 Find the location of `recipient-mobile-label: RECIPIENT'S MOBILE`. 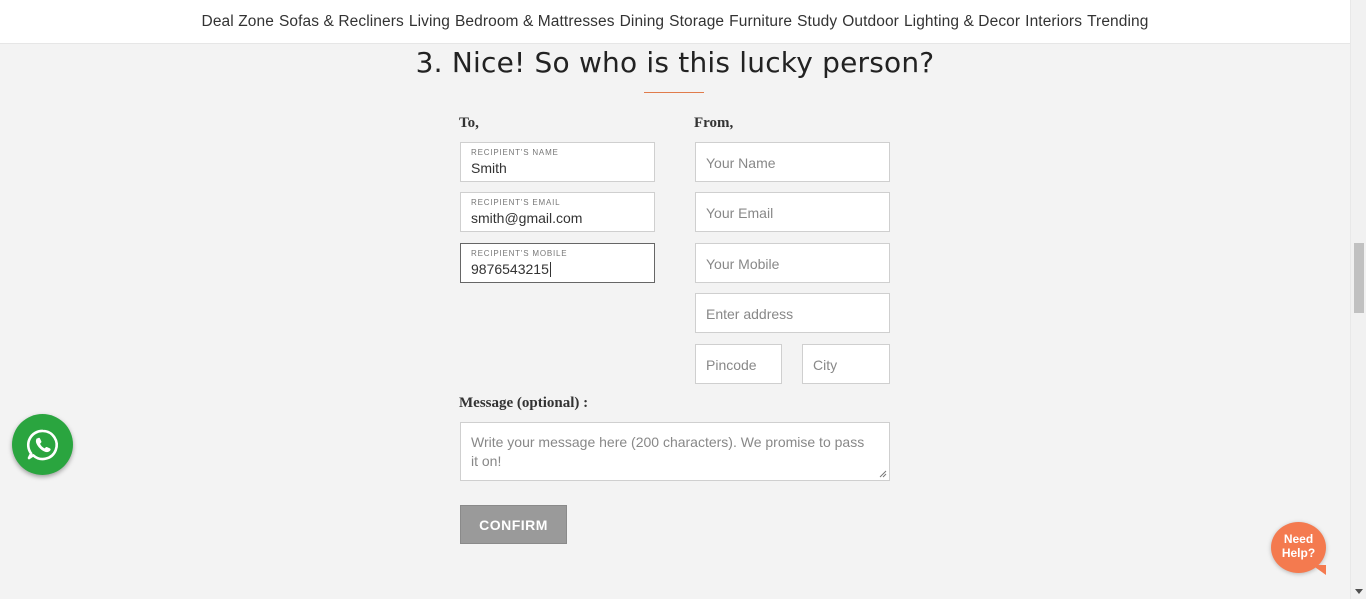

recipient-mobile-label: RECIPIENT'S MOBILE is located at coordinates (519, 253).